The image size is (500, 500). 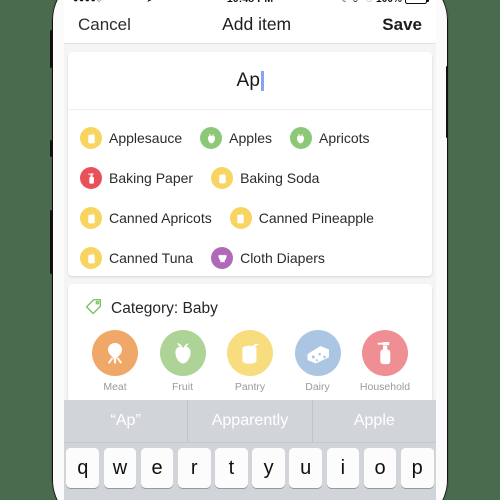 I want to click on suggestion-item: Canned Tuna, so click(x=136, y=258).